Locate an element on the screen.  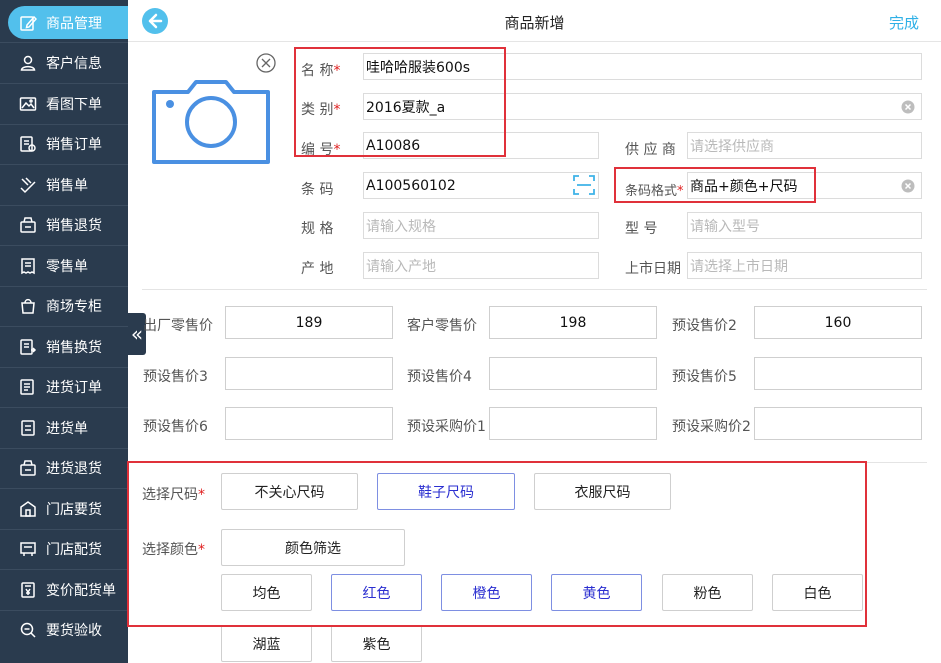
user-icon is located at coordinates (28, 63).